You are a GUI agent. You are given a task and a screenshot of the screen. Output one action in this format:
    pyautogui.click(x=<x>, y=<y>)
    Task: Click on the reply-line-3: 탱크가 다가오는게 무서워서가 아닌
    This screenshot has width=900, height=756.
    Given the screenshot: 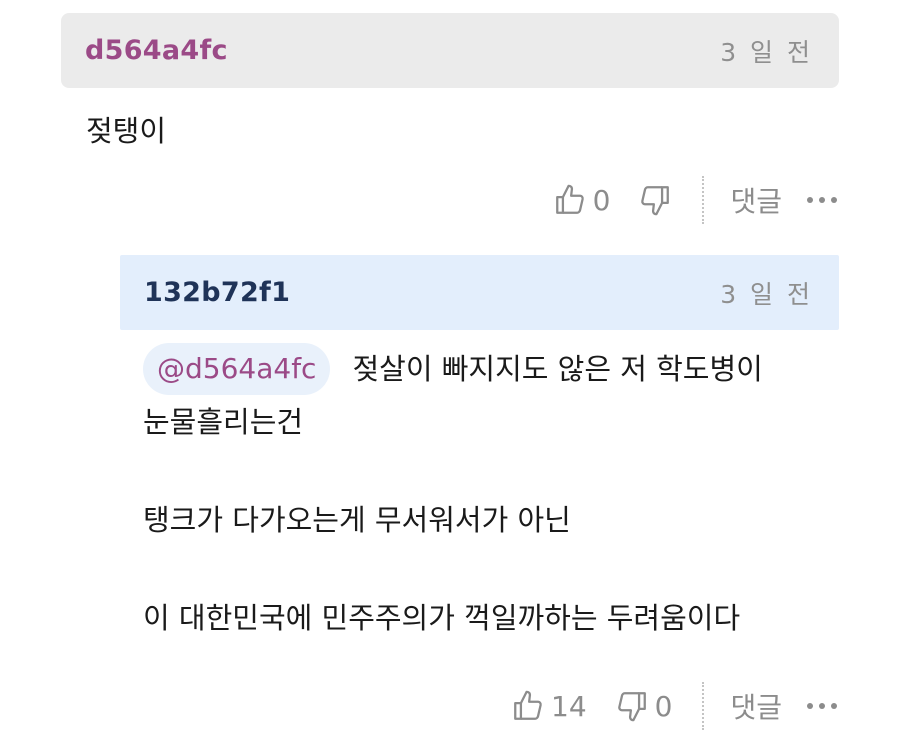 What is the action you would take?
    pyautogui.click(x=357, y=520)
    